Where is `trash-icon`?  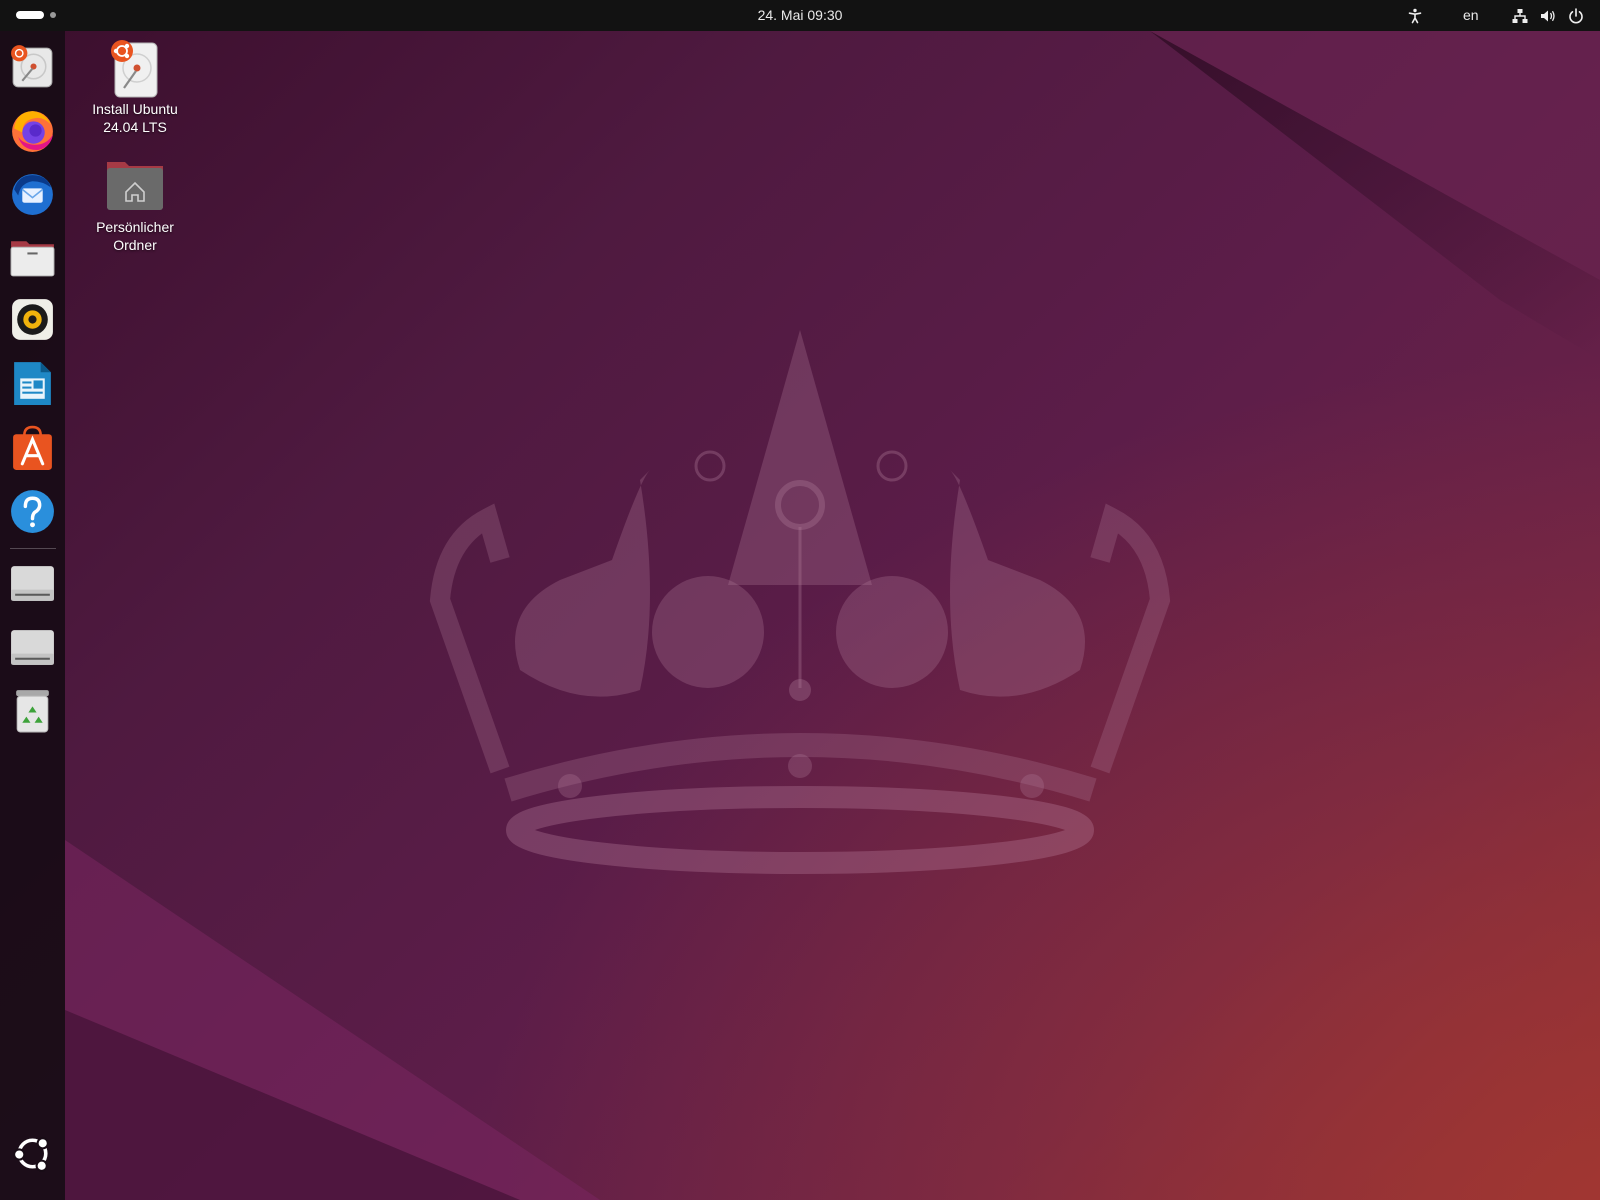
trash-icon is located at coordinates (32, 711).